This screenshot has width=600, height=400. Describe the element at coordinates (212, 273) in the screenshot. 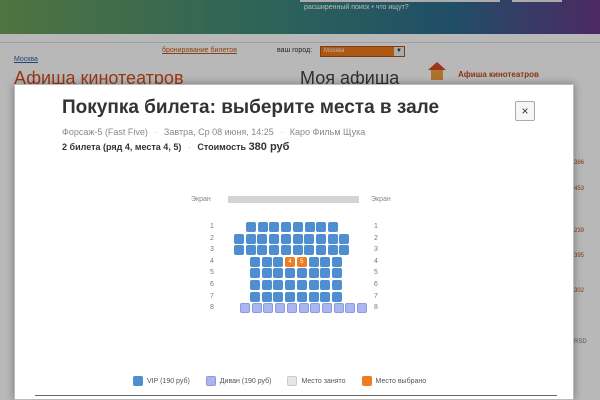

I see `row-number-left: 5` at that location.